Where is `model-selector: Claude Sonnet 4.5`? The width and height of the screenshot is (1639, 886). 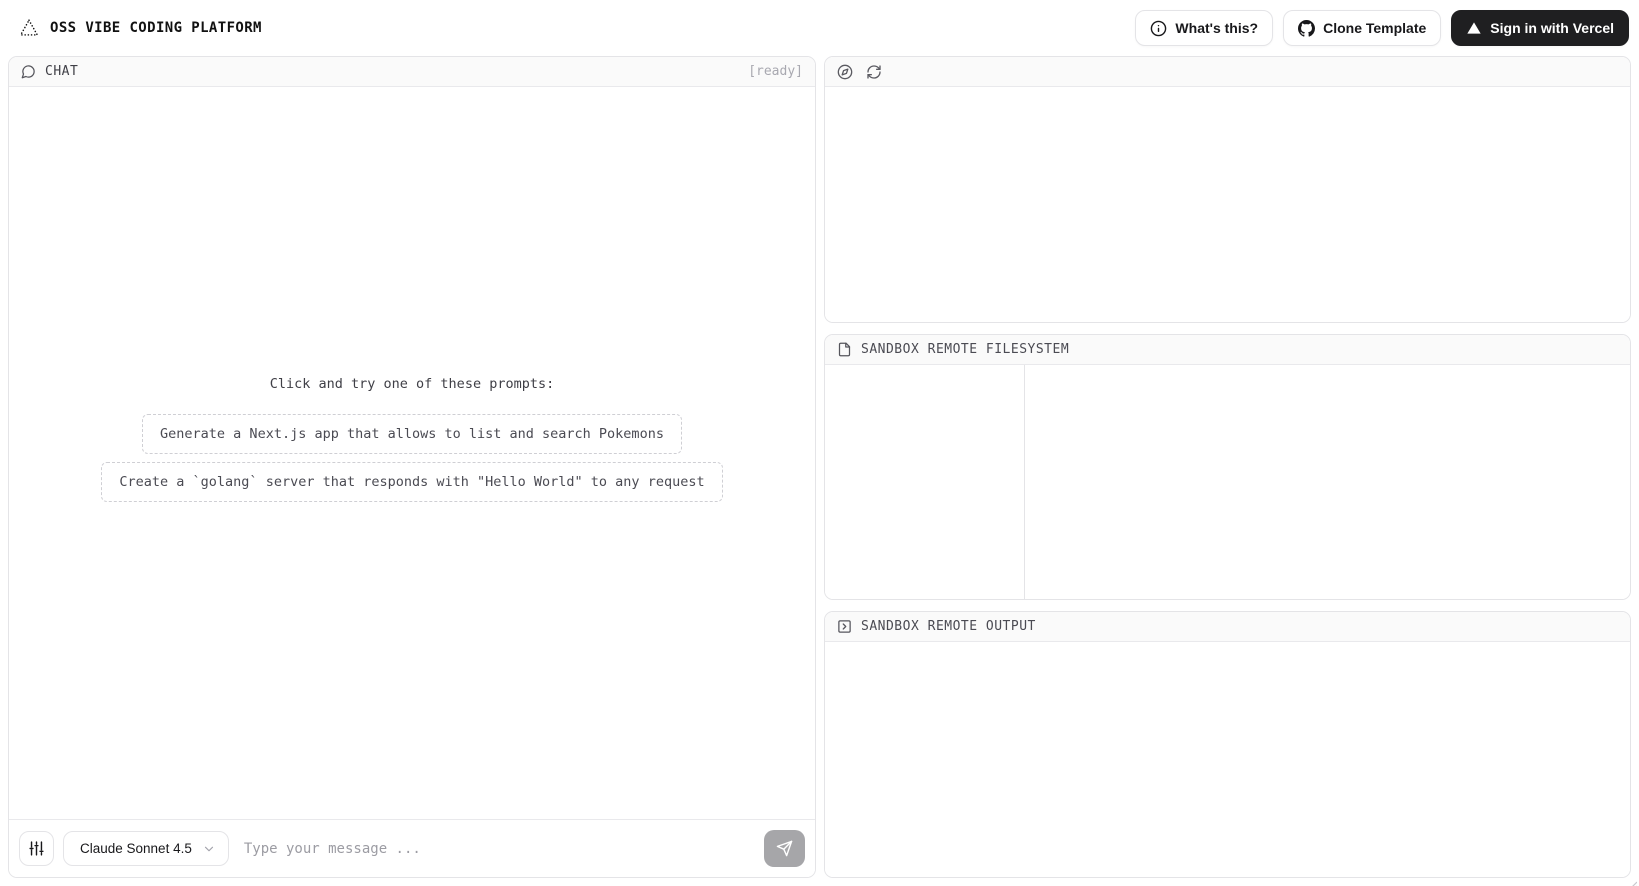
model-selector: Claude Sonnet 4.5 is located at coordinates (146, 848).